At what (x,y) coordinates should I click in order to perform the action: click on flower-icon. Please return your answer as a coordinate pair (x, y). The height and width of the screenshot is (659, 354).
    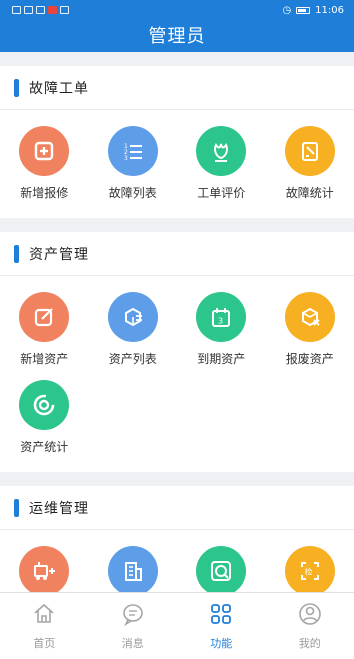
    Looking at the image, I should click on (221, 151).